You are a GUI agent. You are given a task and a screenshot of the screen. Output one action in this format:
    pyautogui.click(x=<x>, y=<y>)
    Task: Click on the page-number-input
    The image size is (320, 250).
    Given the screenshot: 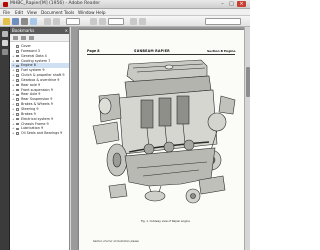 What is the action you would take?
    pyautogui.click(x=73, y=21)
    